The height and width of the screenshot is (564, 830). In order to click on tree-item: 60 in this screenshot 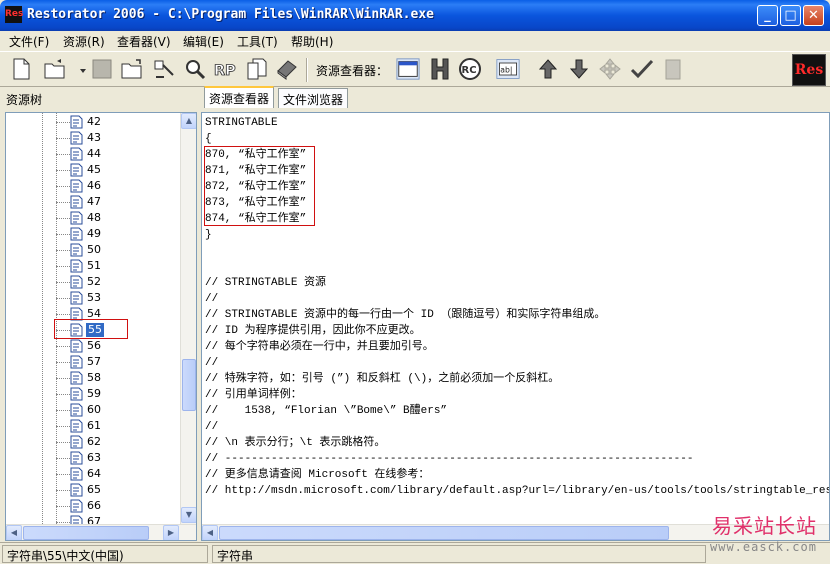, I will do `click(93, 410)`.